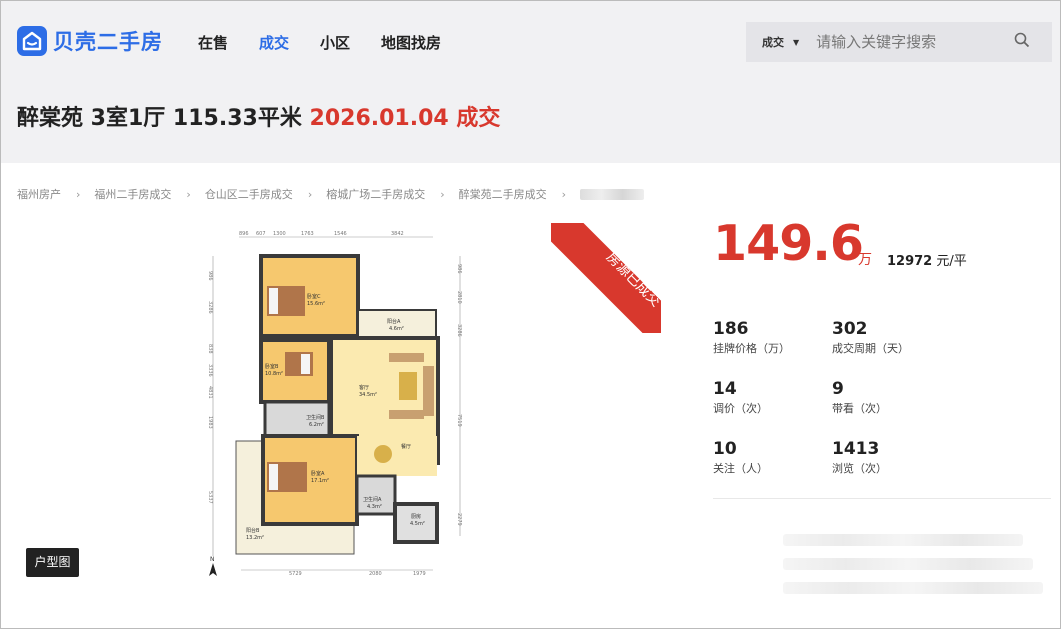  Describe the element at coordinates (279, 234) in the screenshot. I see `svg-text: 1300` at that location.